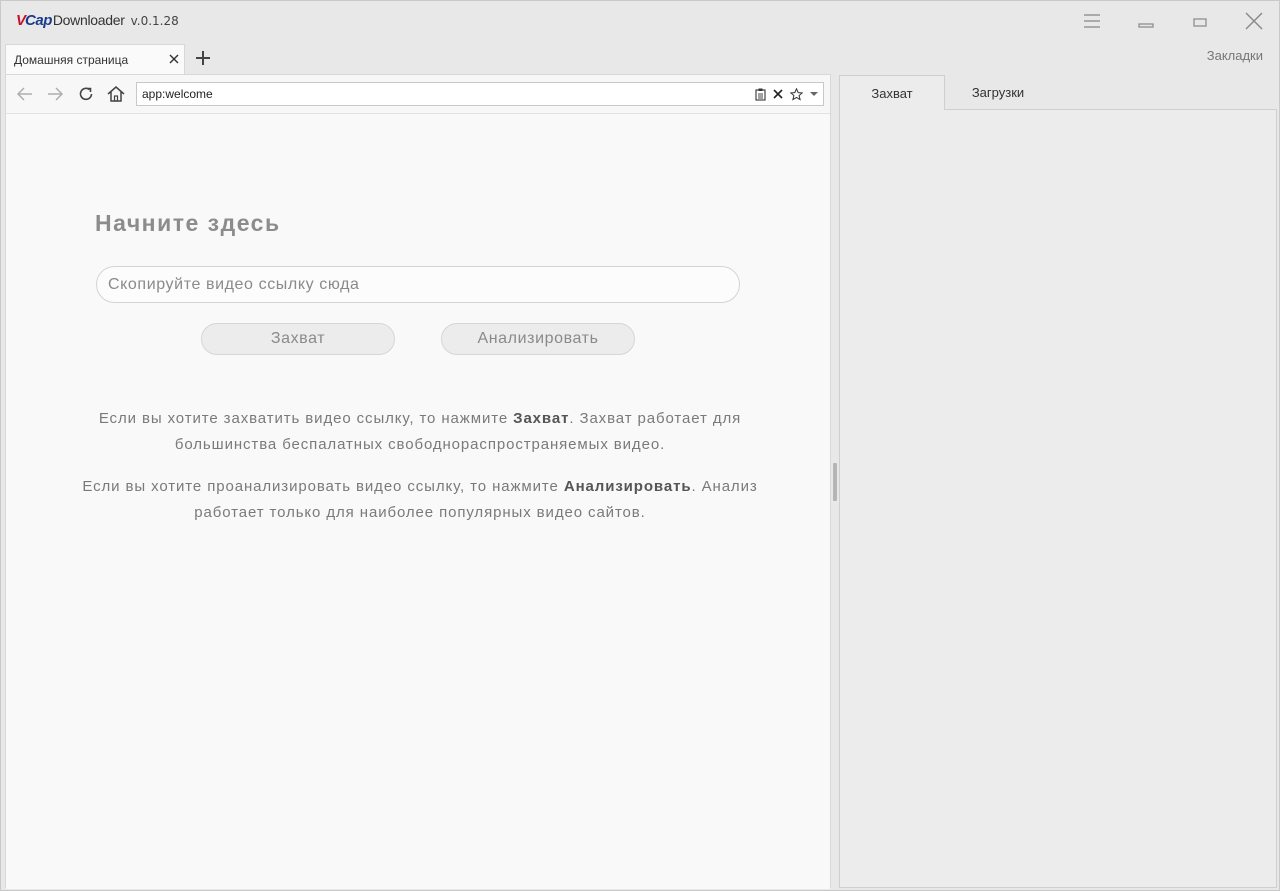 The height and width of the screenshot is (891, 1280). I want to click on logo-cap: Cap, so click(38, 20).